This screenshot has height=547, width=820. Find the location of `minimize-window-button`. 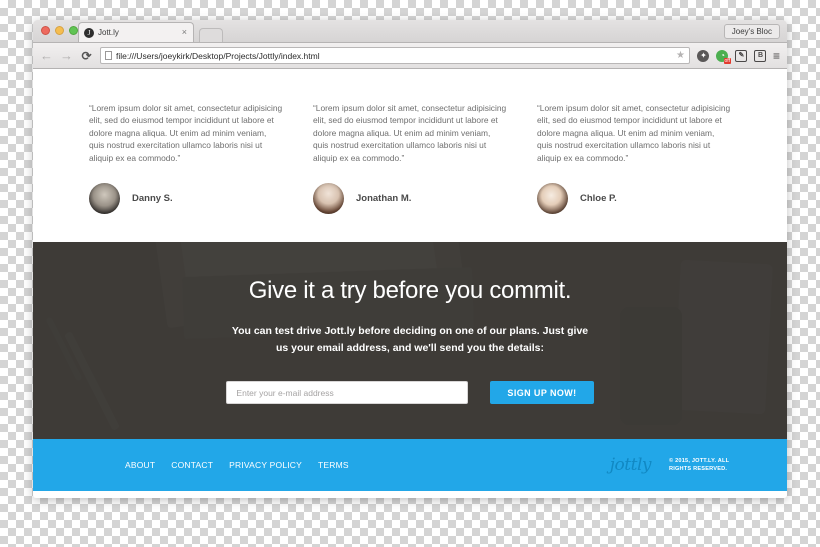

minimize-window-button is located at coordinates (59, 30).